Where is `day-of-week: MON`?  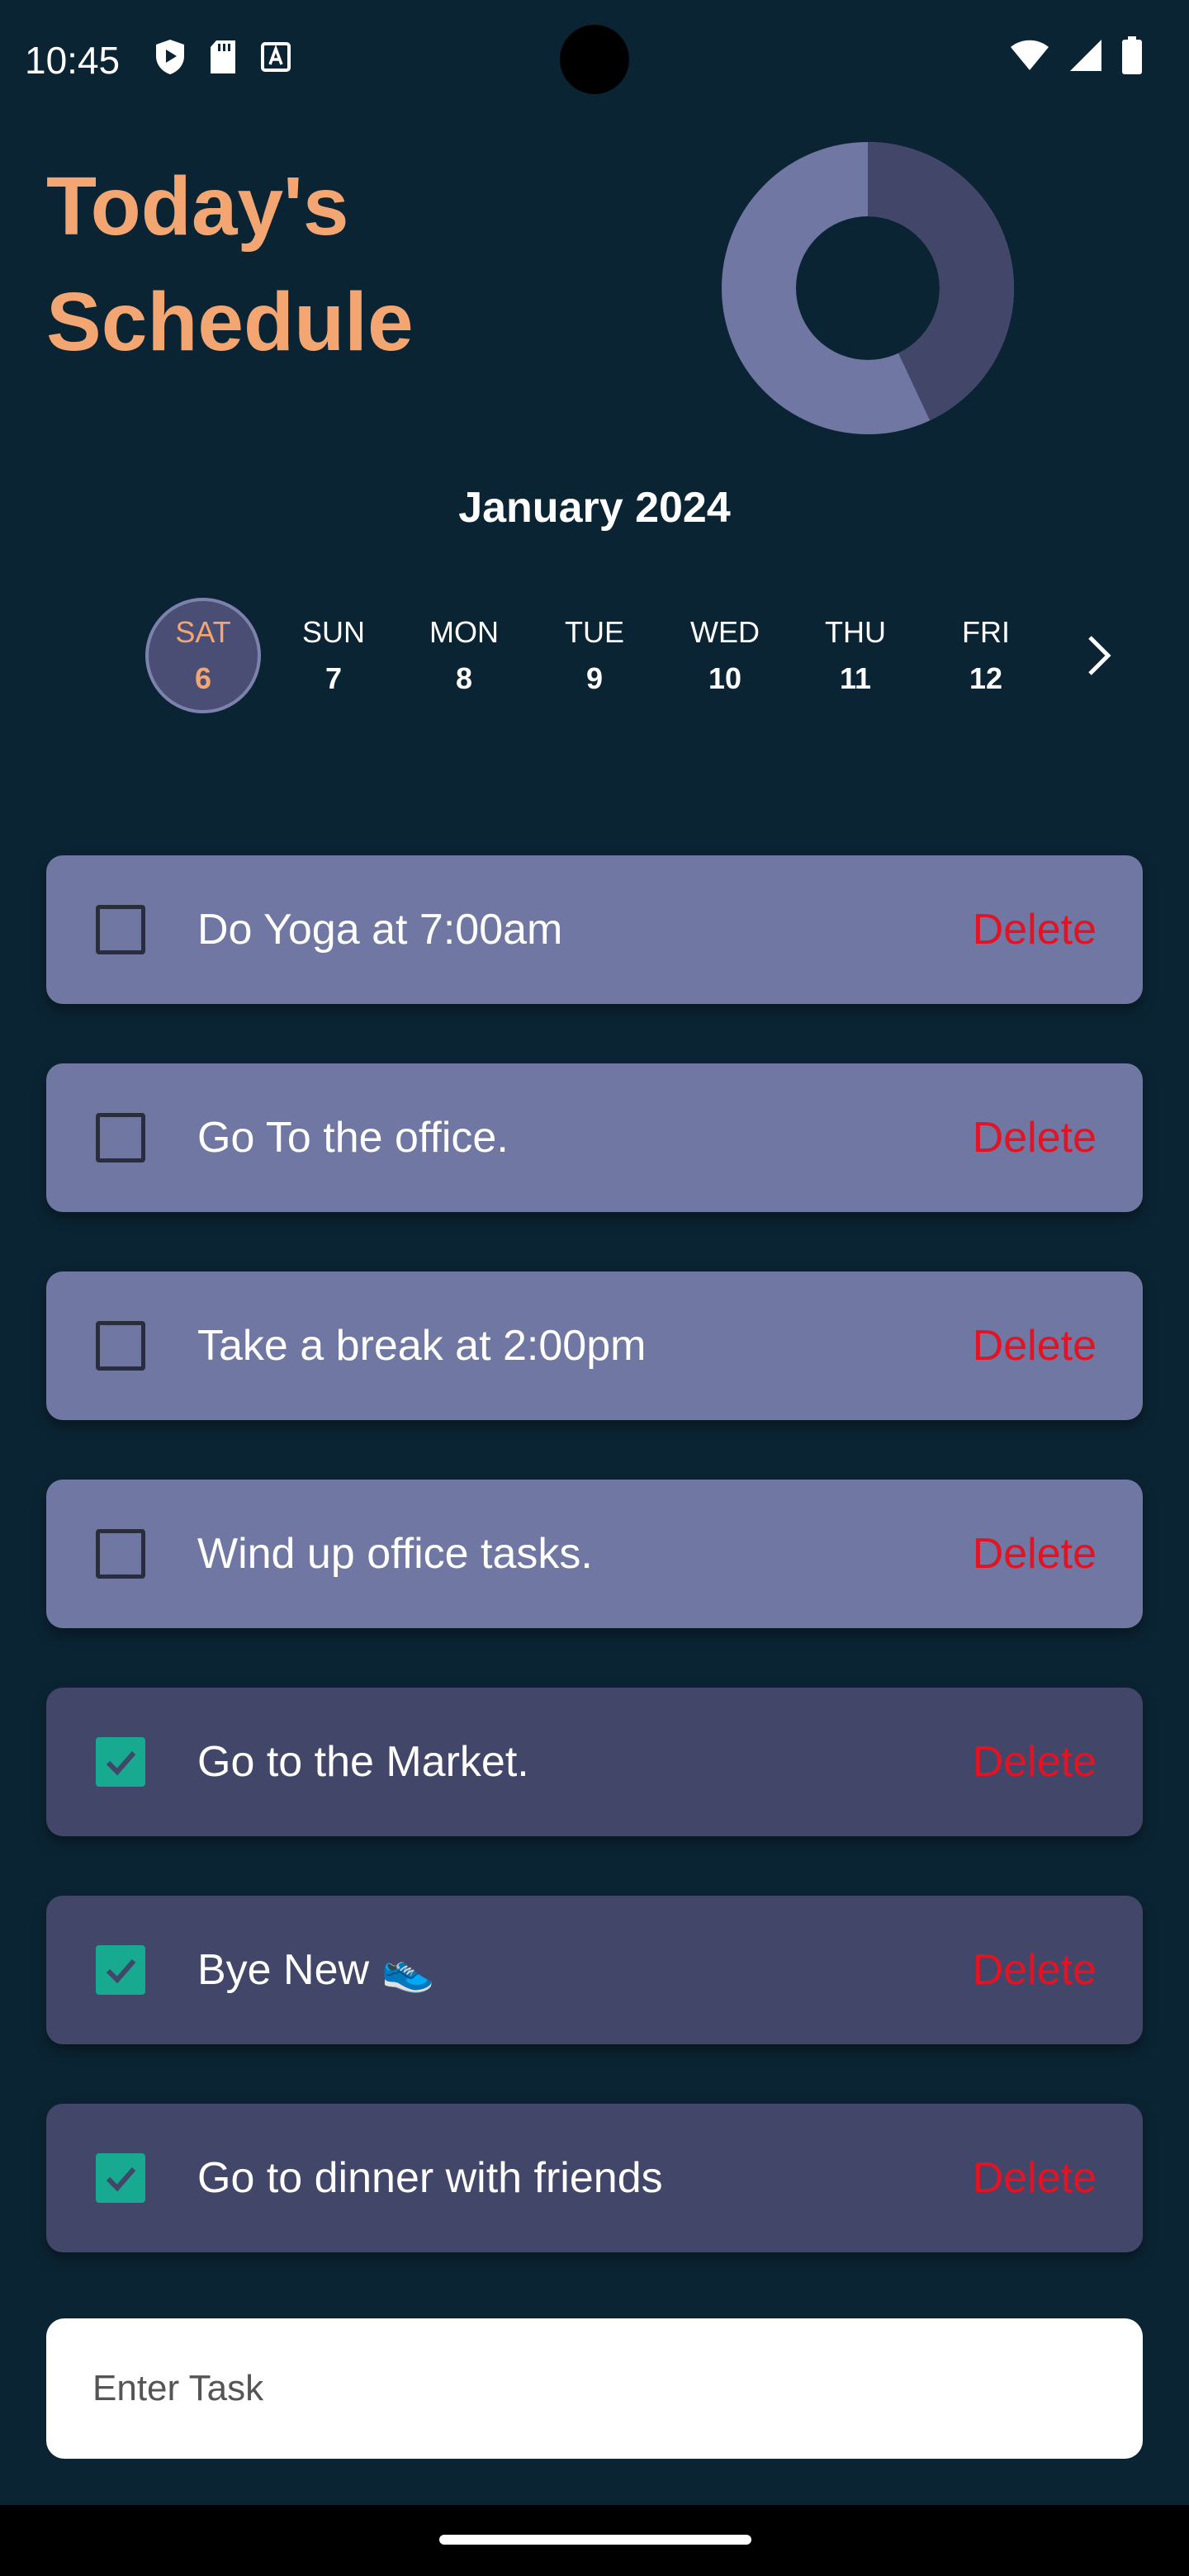 day-of-week: MON is located at coordinates (464, 632).